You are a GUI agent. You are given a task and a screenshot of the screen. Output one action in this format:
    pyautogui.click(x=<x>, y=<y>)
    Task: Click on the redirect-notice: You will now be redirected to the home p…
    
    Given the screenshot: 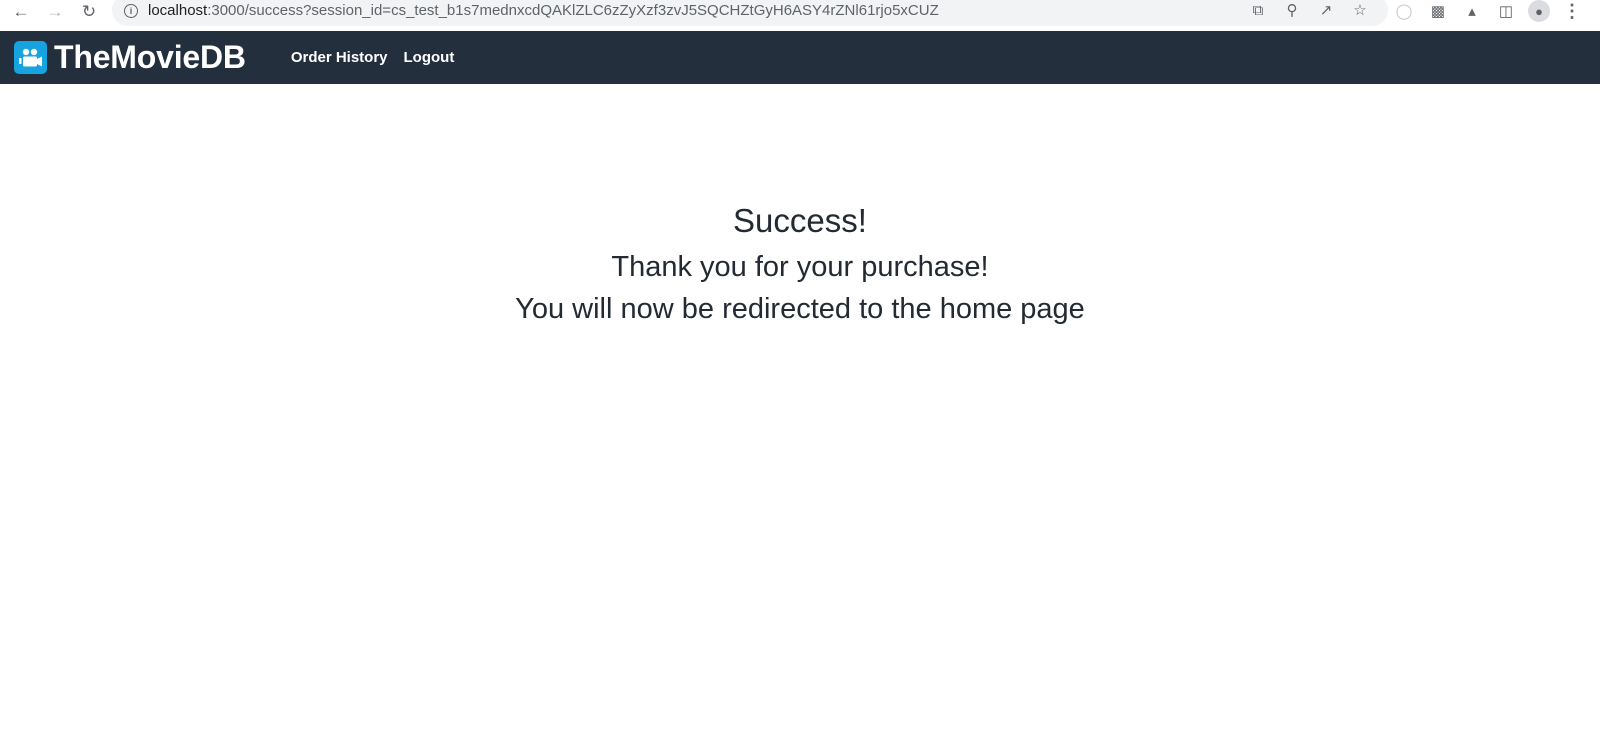 What is the action you would take?
    pyautogui.click(x=800, y=309)
    